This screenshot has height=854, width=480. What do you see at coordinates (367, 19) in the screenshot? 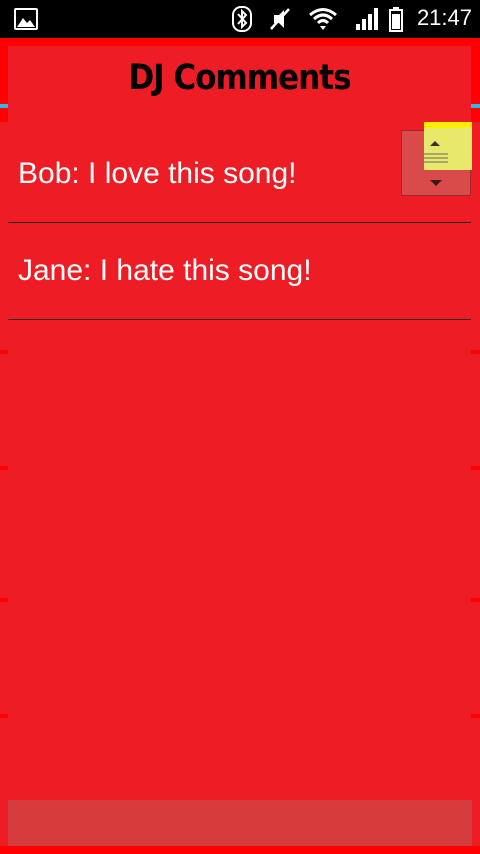
I see `signal-icon` at bounding box center [367, 19].